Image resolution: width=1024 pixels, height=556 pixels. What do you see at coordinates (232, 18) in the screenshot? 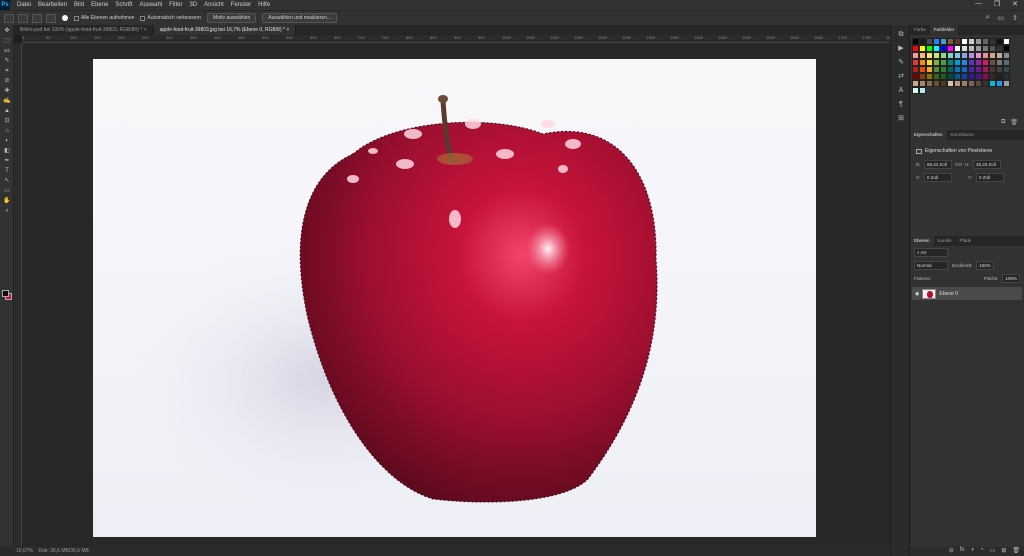
I see `select-subject-button: Motiv auswählen` at bounding box center [232, 18].